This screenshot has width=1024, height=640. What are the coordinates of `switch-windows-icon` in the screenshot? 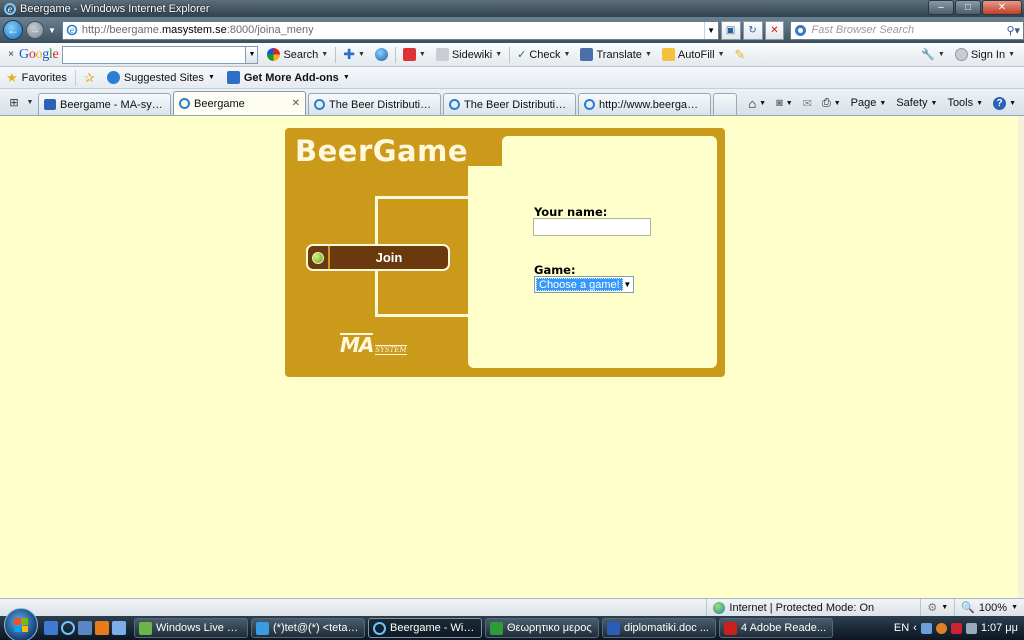 It's located at (85, 628).